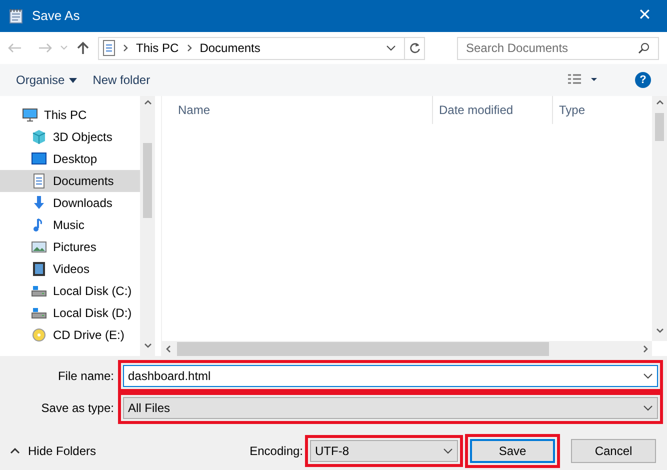  Describe the element at coordinates (39, 247) in the screenshot. I see `picture-icon` at that location.